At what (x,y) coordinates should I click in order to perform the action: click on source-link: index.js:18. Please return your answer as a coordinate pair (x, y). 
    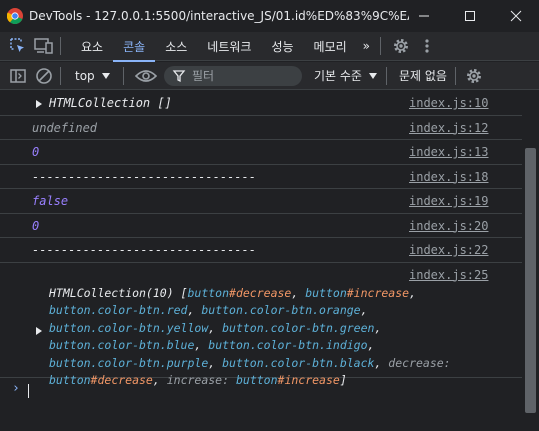
    Looking at the image, I should click on (463, 177).